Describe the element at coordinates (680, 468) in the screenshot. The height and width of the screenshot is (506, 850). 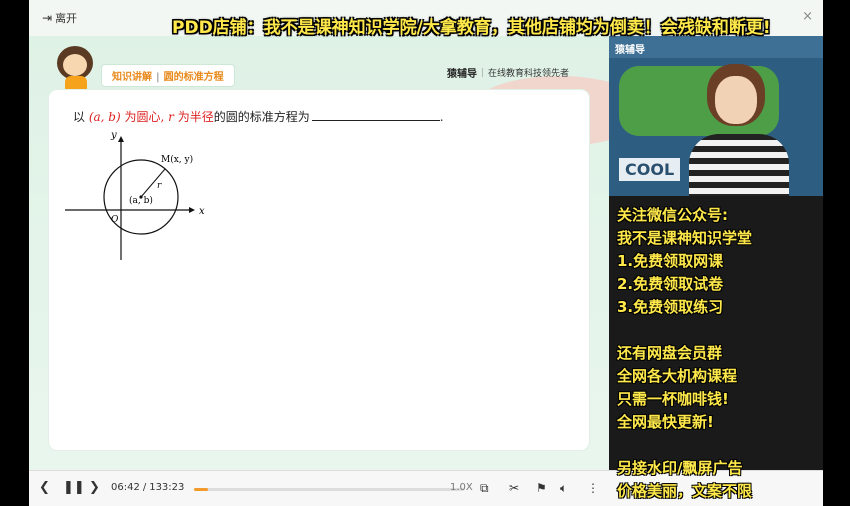
I see `ad-line: 另接水印/飘屏广告` at that location.